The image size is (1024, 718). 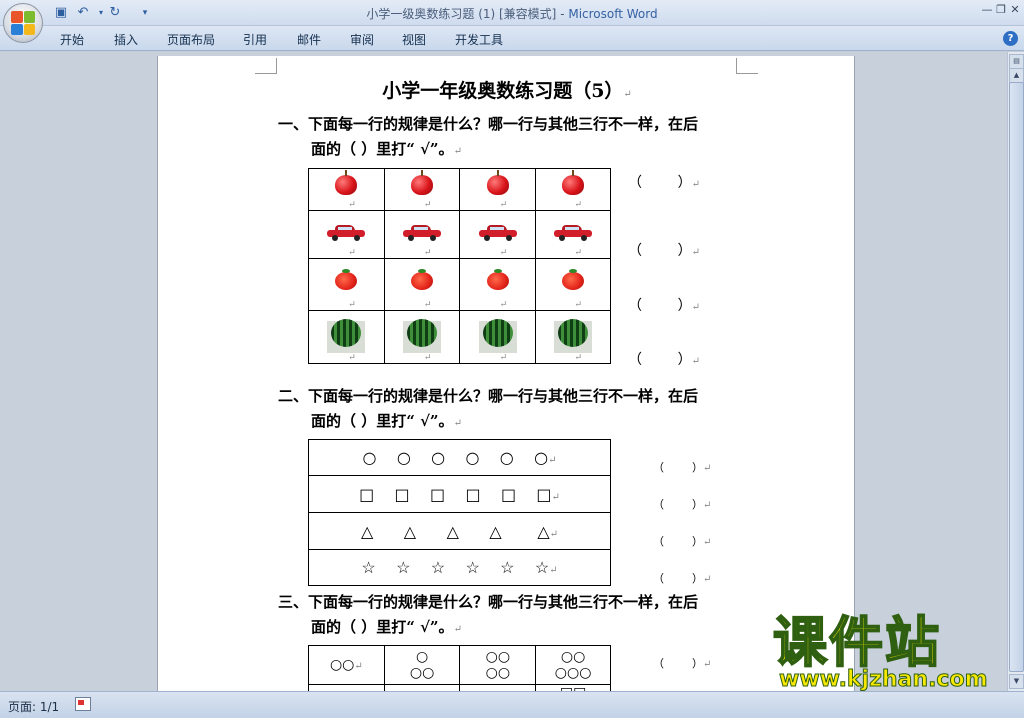 I want to click on question-3-line-1: 三、下面每一行的规律是什么？哪一行与其他三行不一样，在后, so click(x=488, y=602).